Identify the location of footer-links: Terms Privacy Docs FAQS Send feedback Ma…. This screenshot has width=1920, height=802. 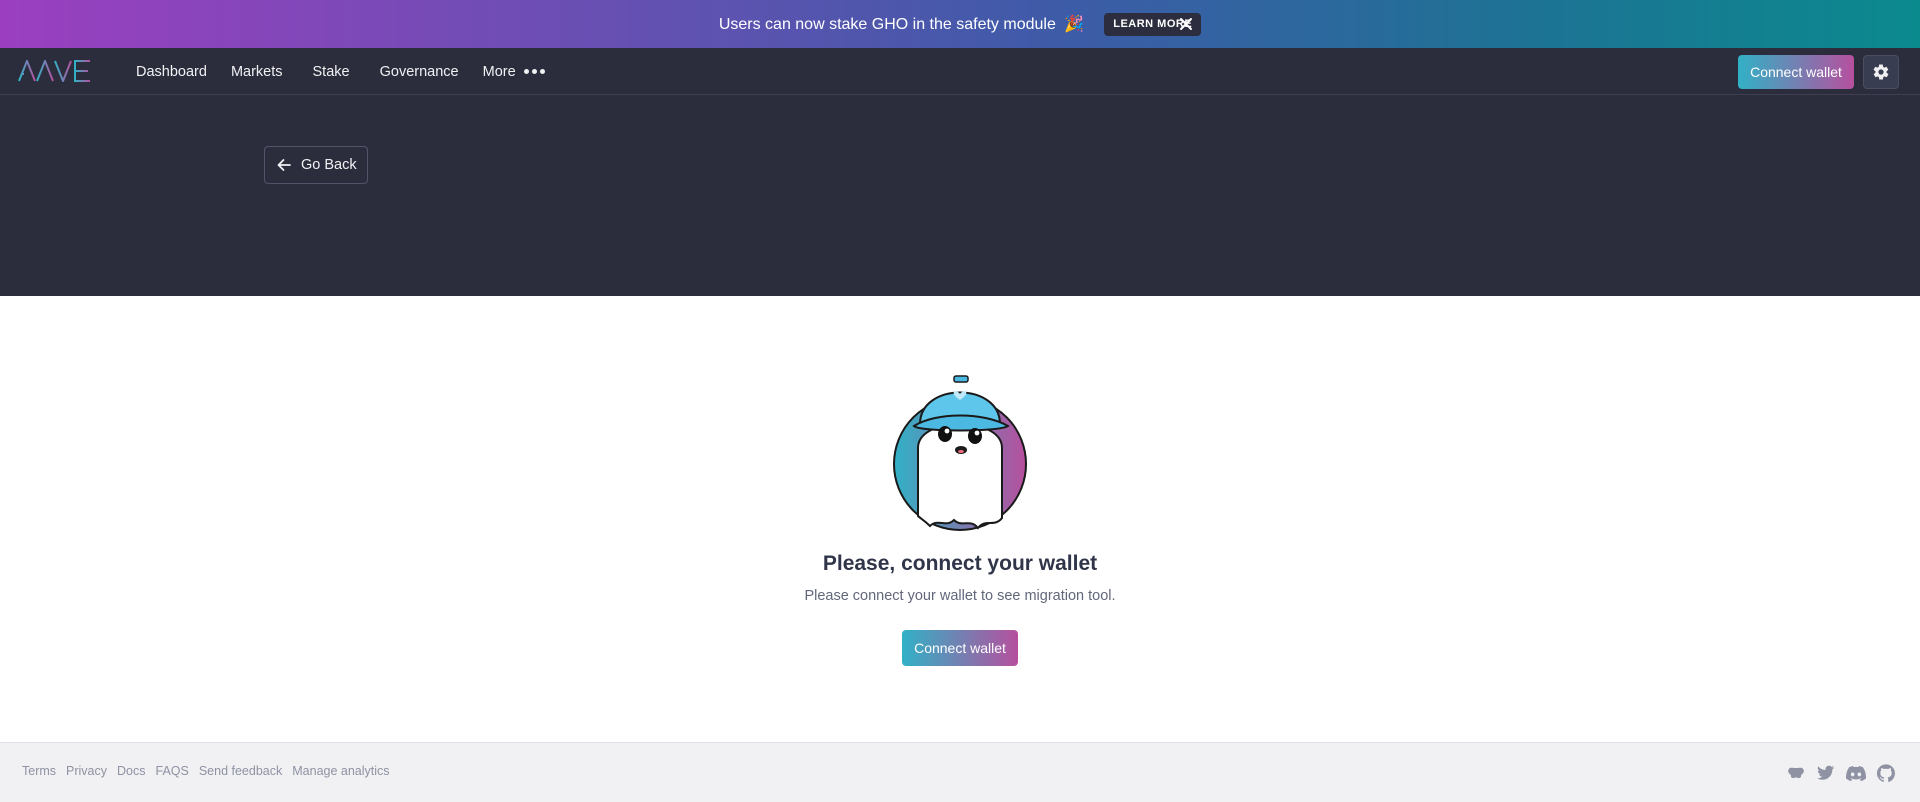
(206, 771).